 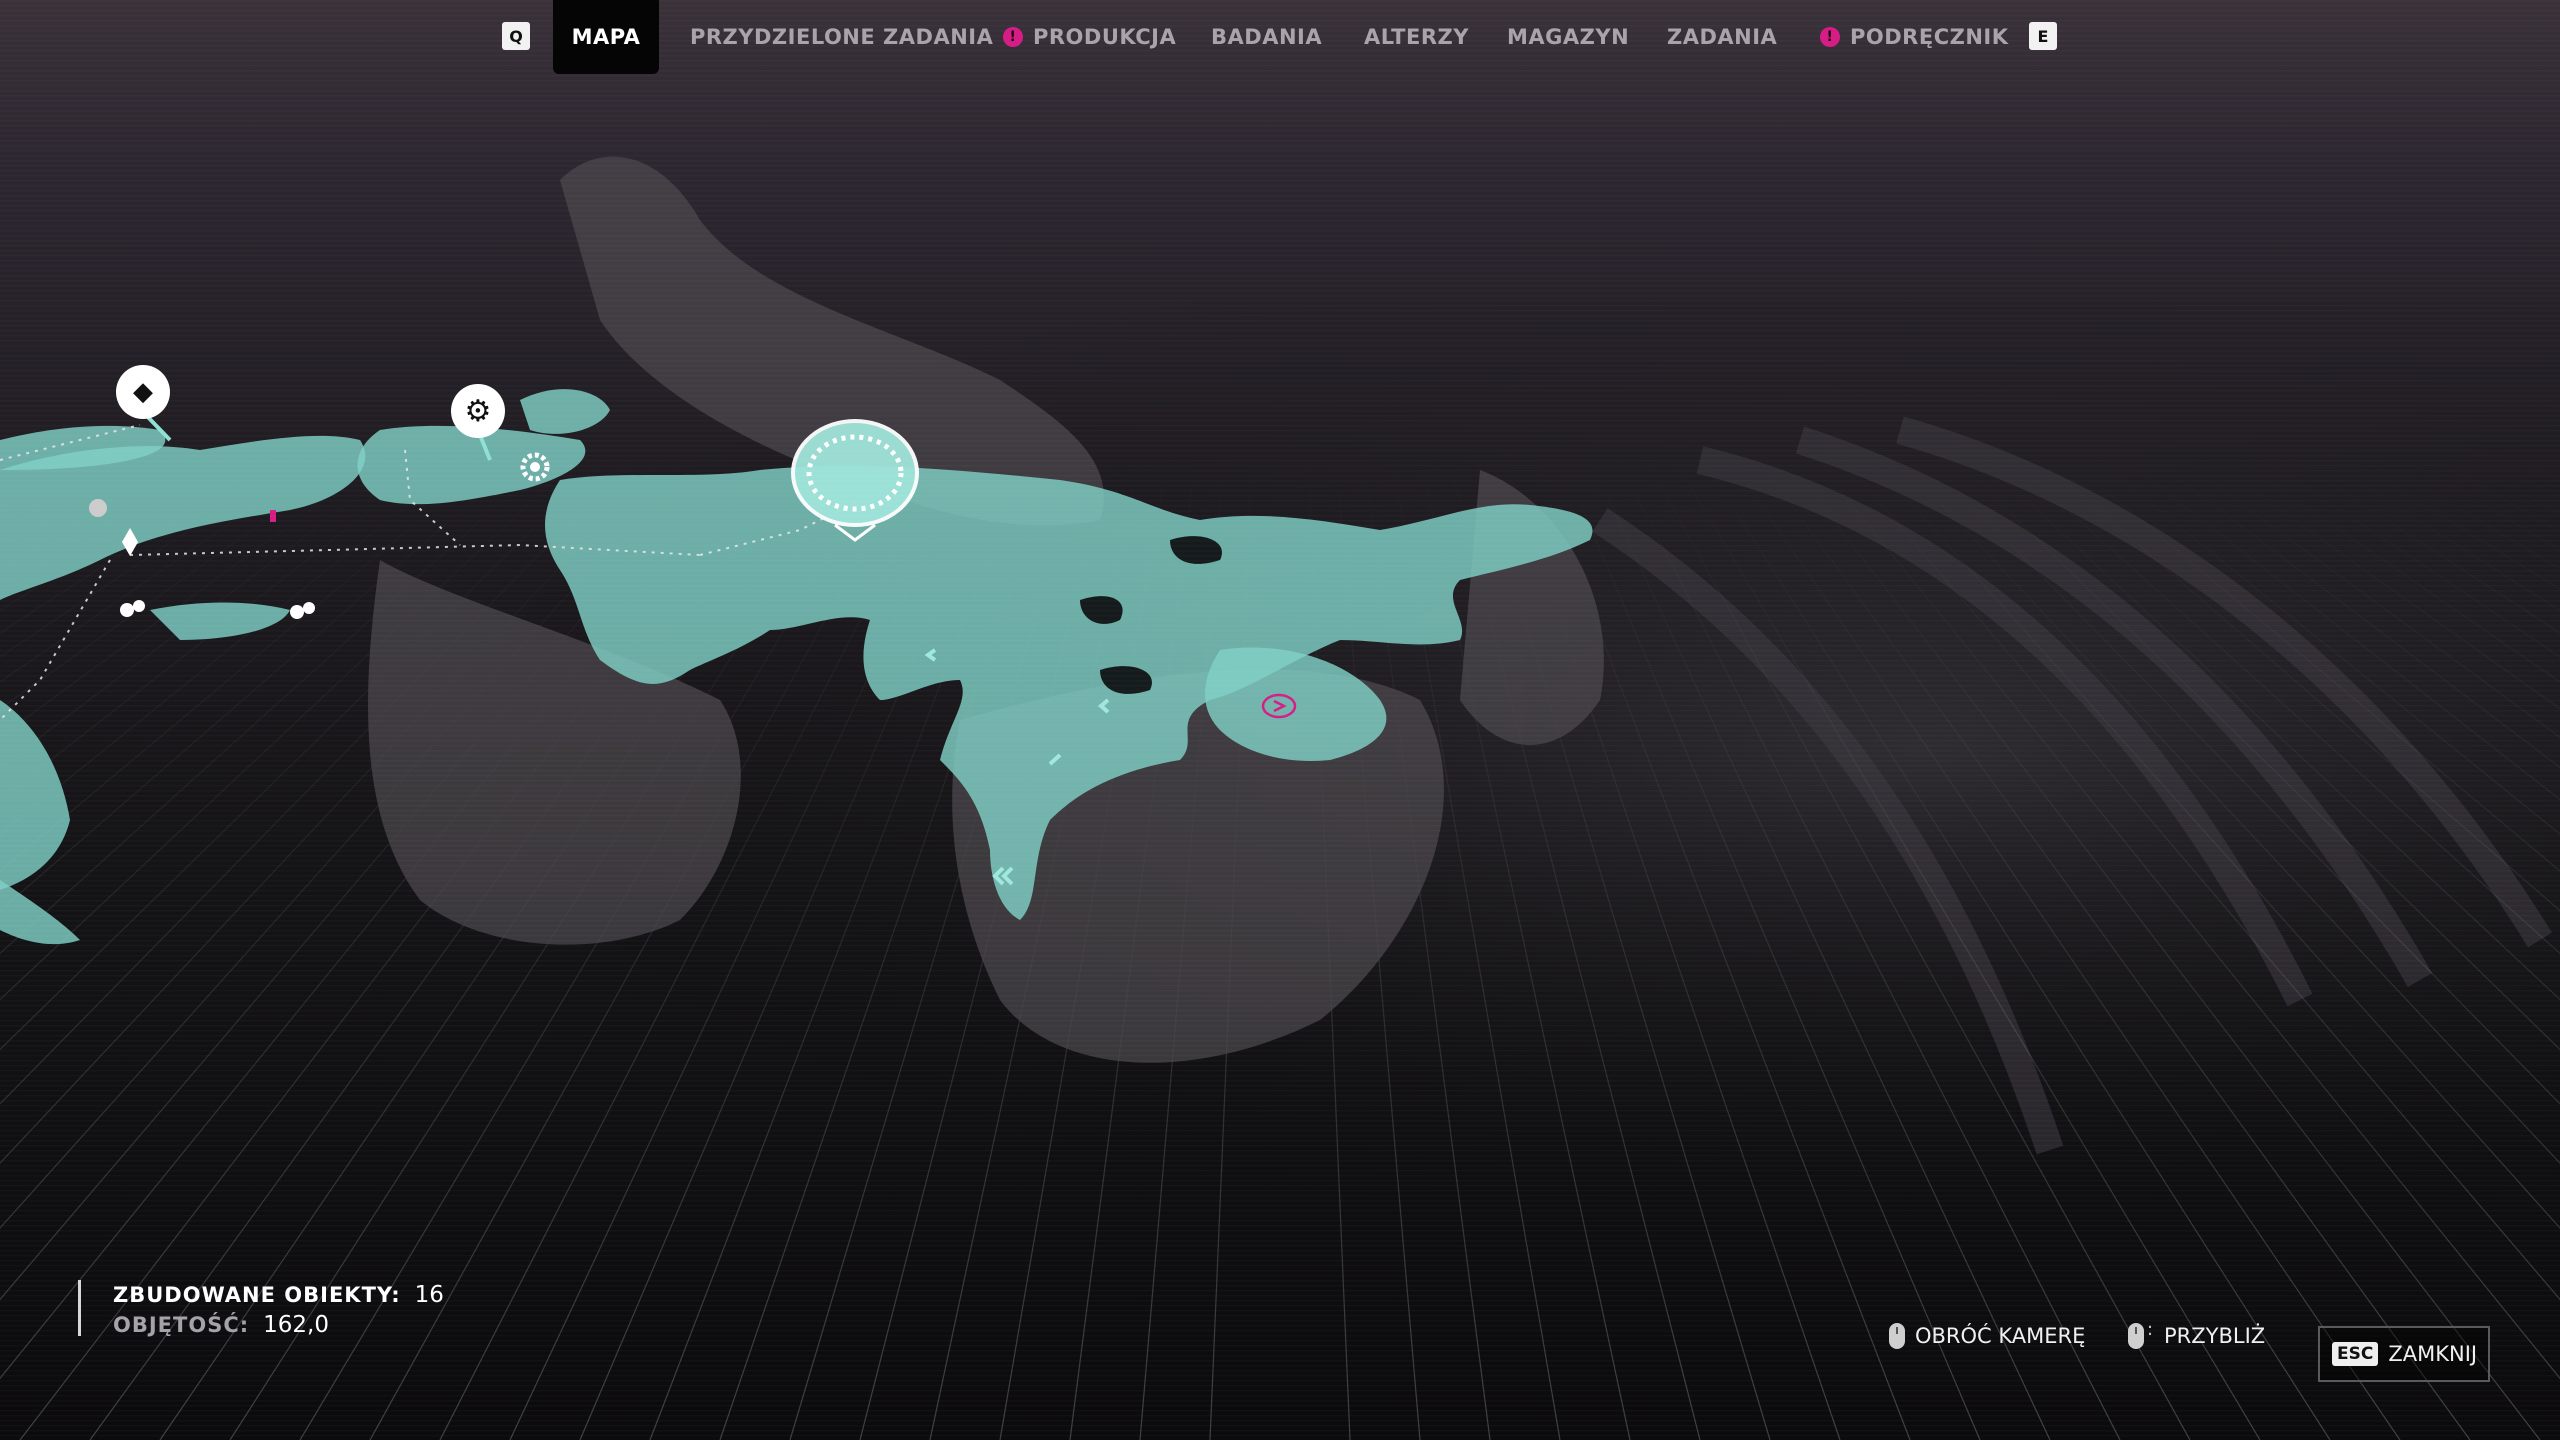 I want to click on zoom-label: PRZYBLIŻ, so click(x=2215, y=1336).